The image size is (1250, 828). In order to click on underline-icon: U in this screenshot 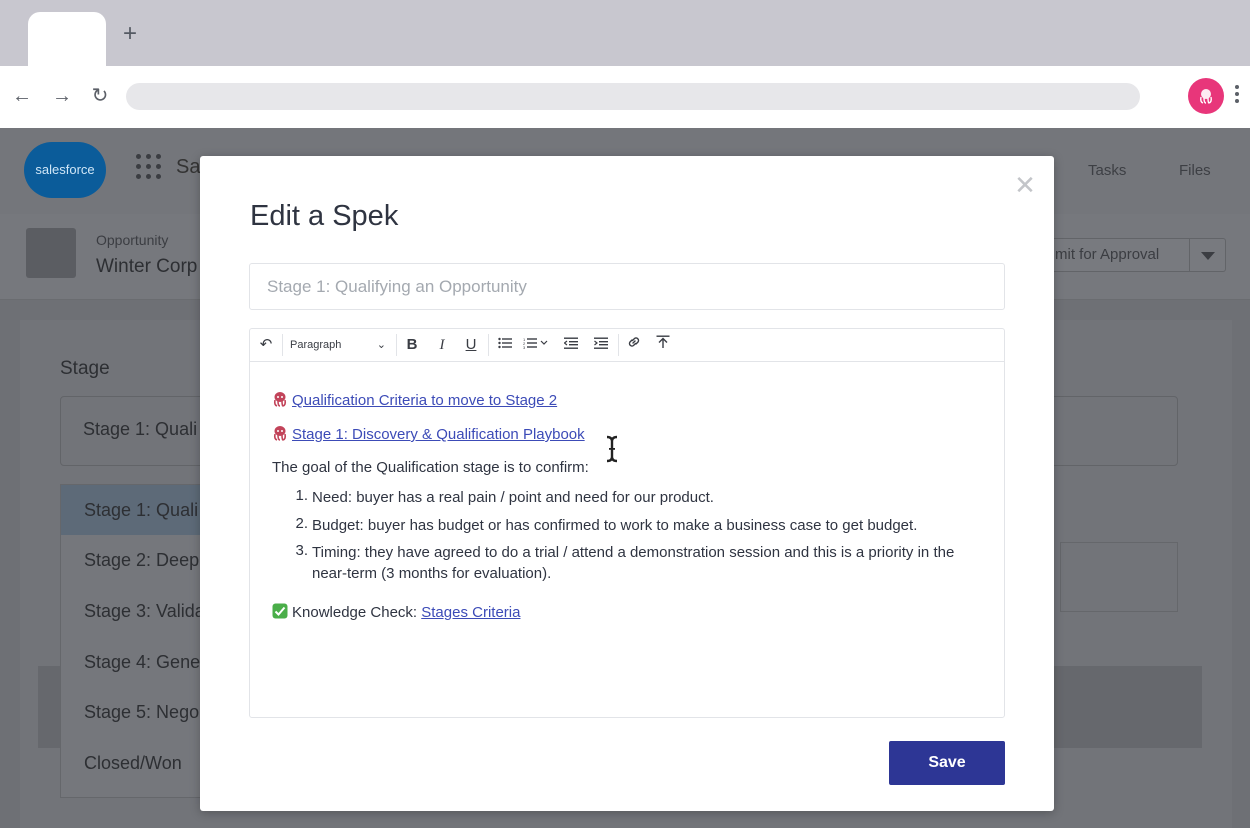, I will do `click(471, 345)`.